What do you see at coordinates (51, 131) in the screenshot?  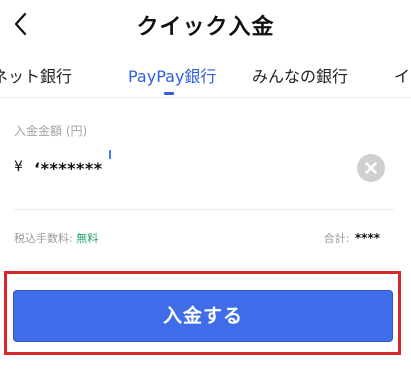 I see `amount-label: 入金金額 (円)` at bounding box center [51, 131].